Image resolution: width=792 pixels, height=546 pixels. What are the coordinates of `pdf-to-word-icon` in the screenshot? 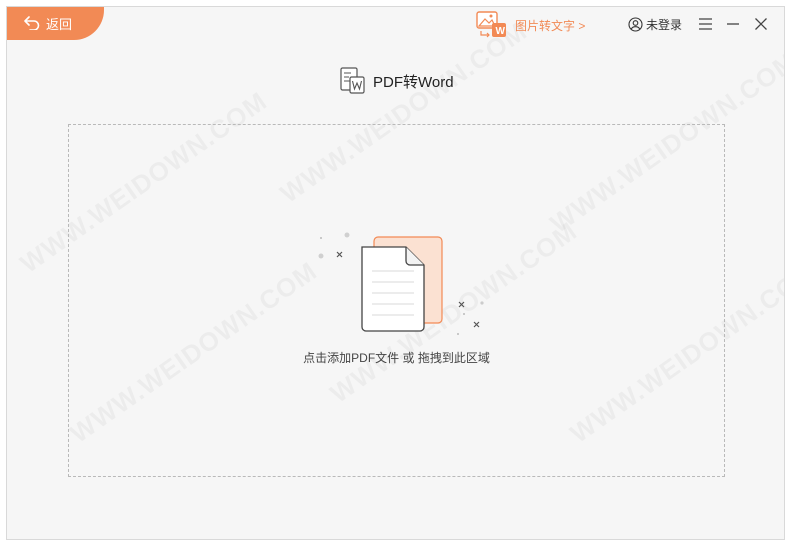 It's located at (352, 80).